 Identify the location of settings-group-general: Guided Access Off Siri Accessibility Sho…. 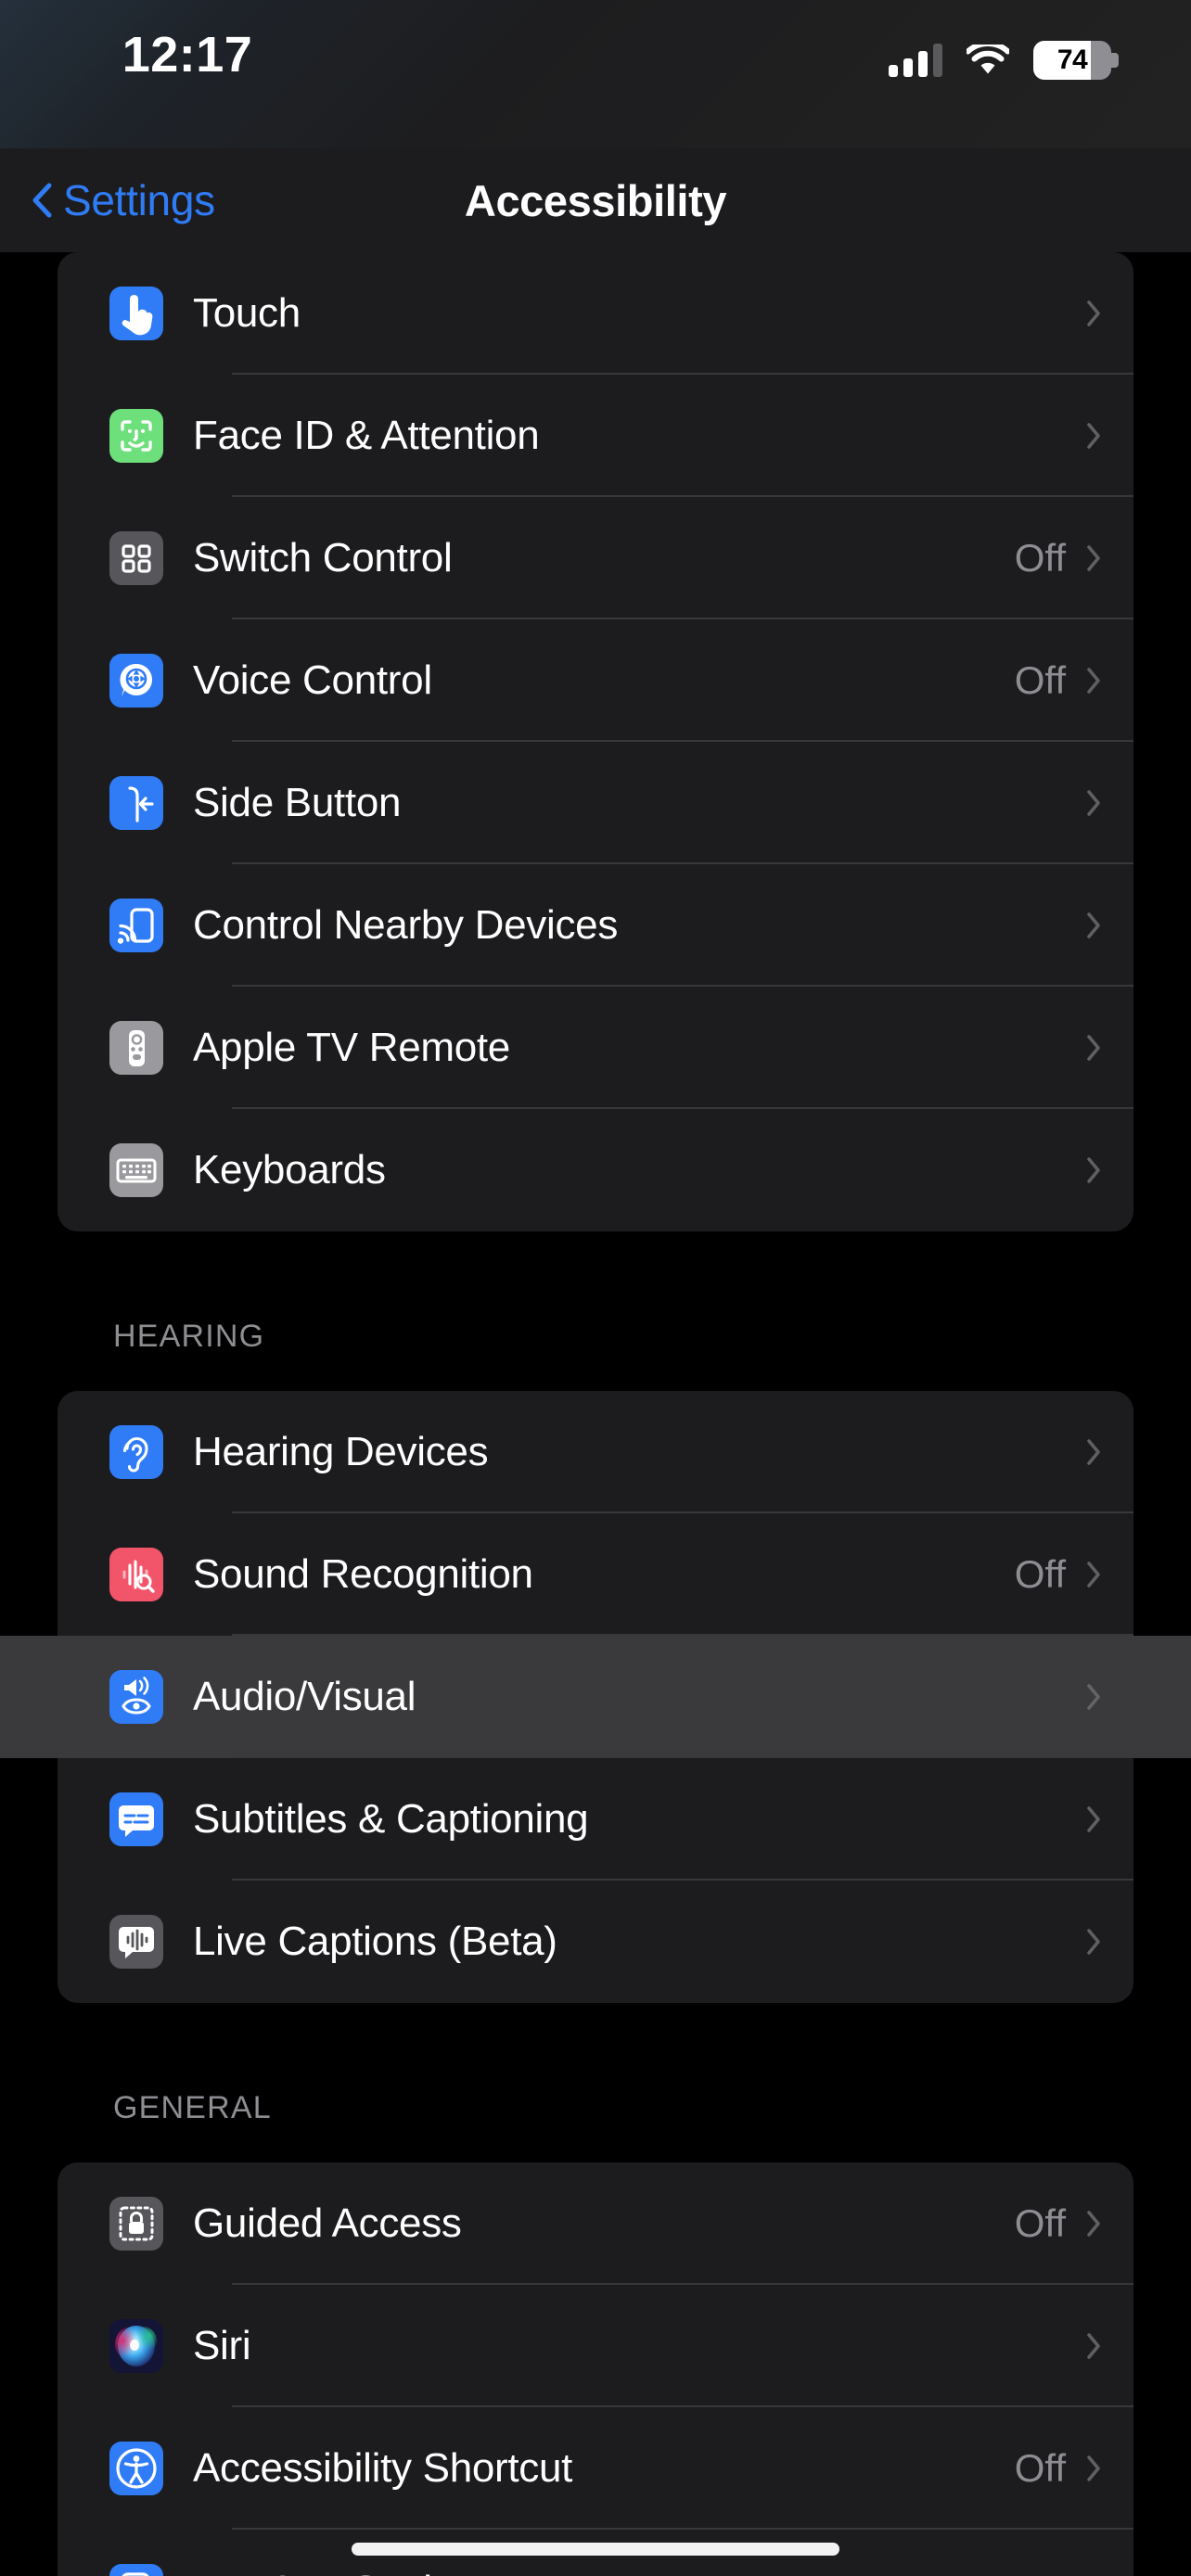
(595, 2369).